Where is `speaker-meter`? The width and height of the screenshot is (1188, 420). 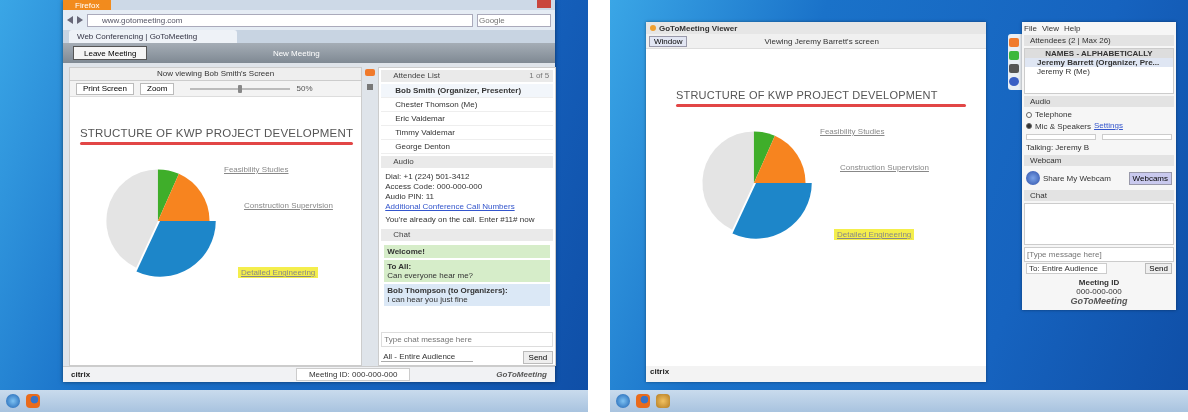 speaker-meter is located at coordinates (1137, 137).